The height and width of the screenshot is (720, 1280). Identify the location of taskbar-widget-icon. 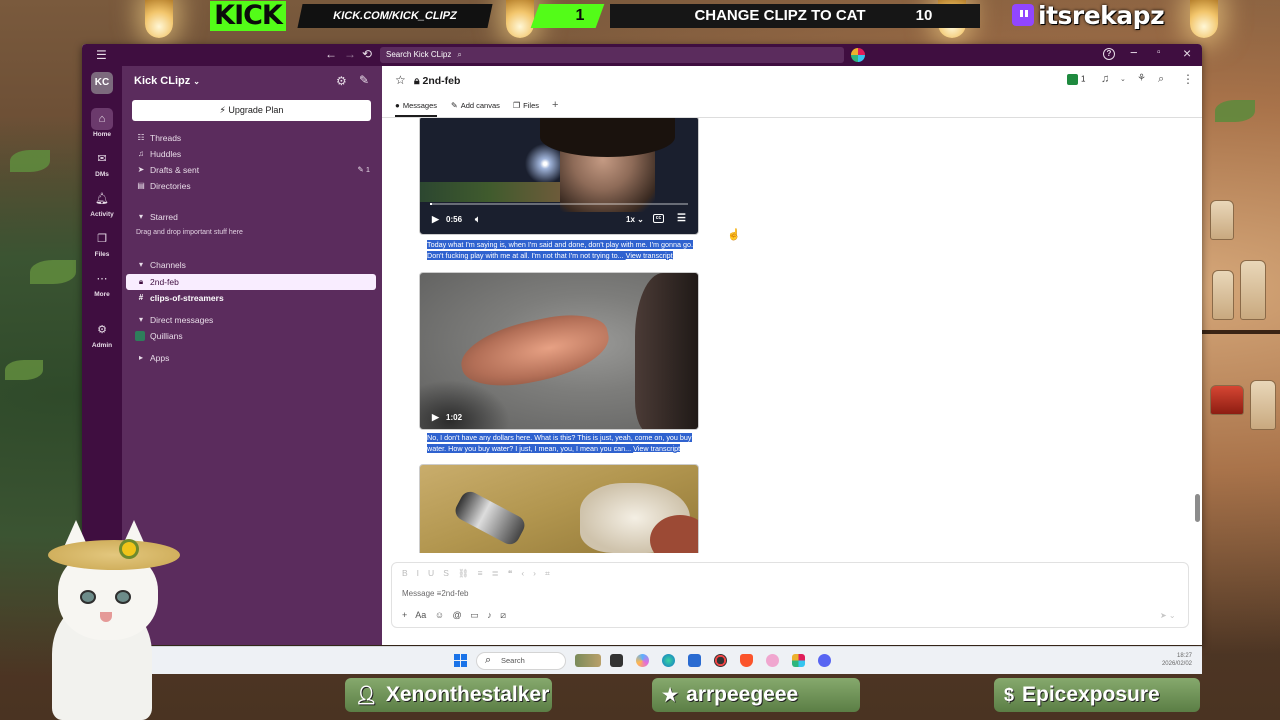
(588, 660).